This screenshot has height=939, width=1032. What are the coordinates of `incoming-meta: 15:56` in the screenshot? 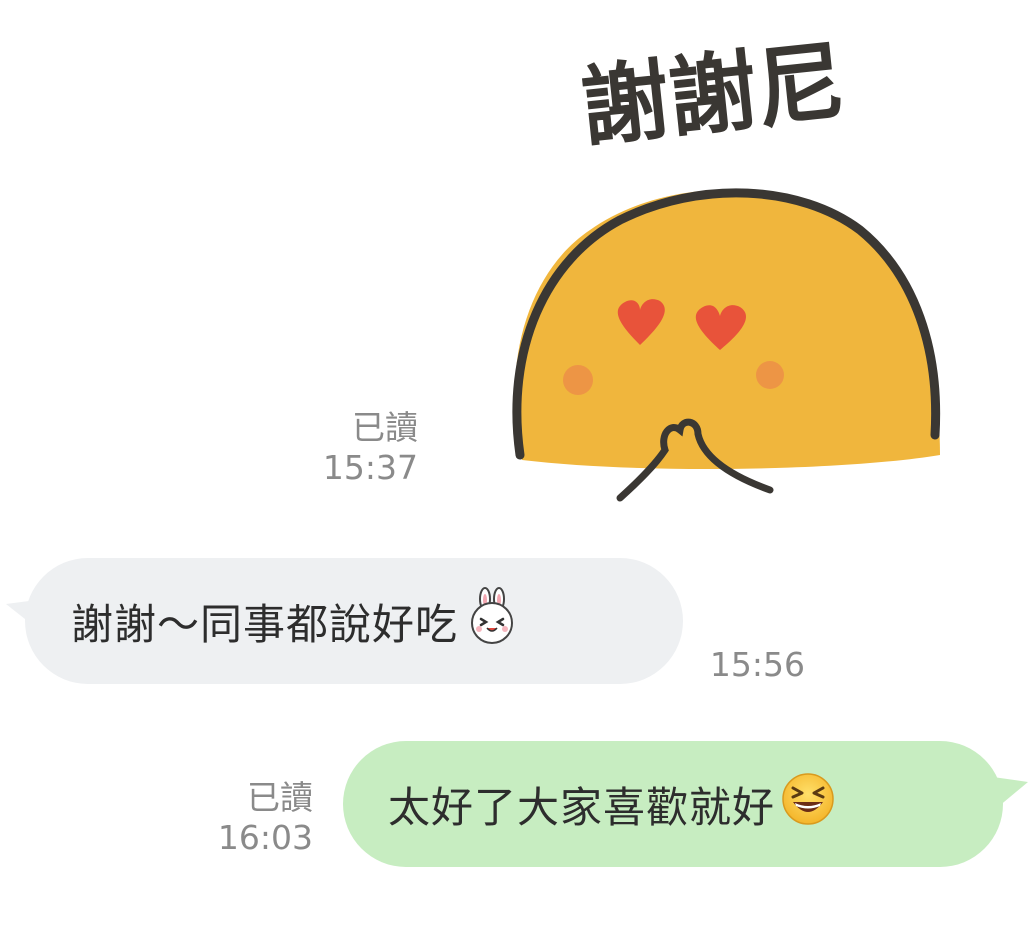 It's located at (752, 665).